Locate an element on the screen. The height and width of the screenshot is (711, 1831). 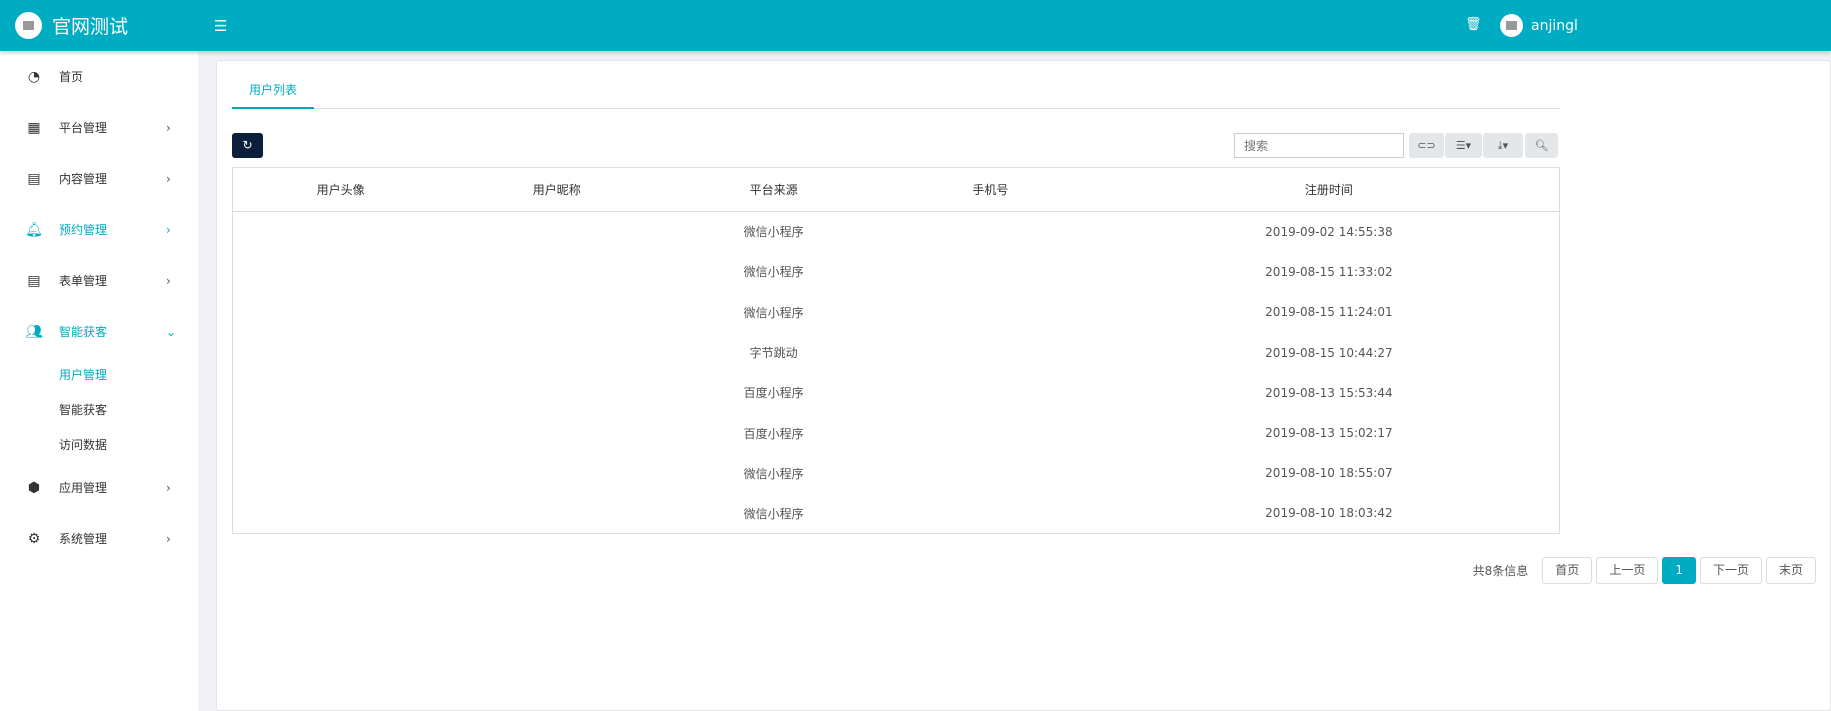
username: anjingl is located at coordinates (1554, 25).